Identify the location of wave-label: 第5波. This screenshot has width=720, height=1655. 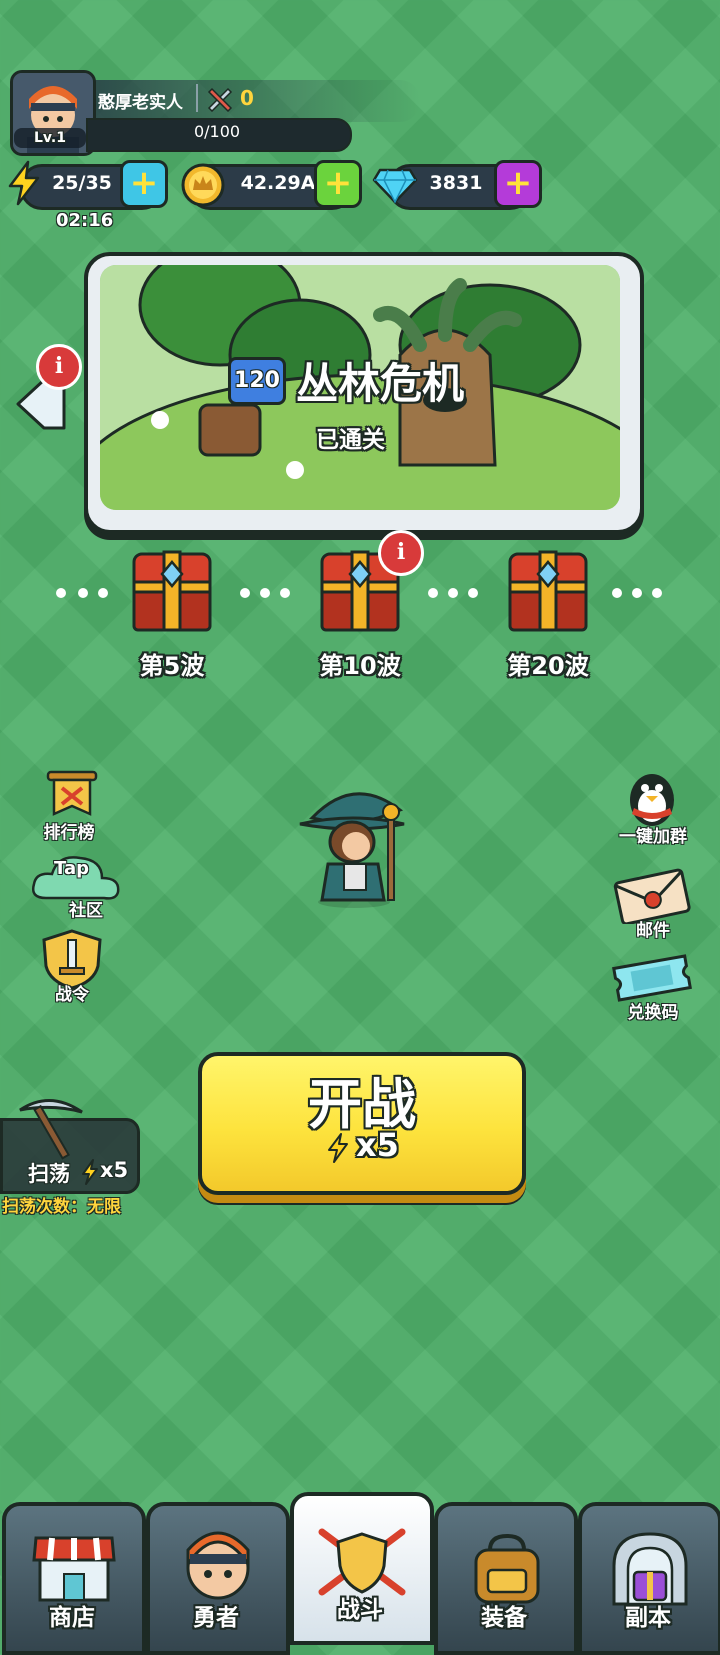
(172, 666).